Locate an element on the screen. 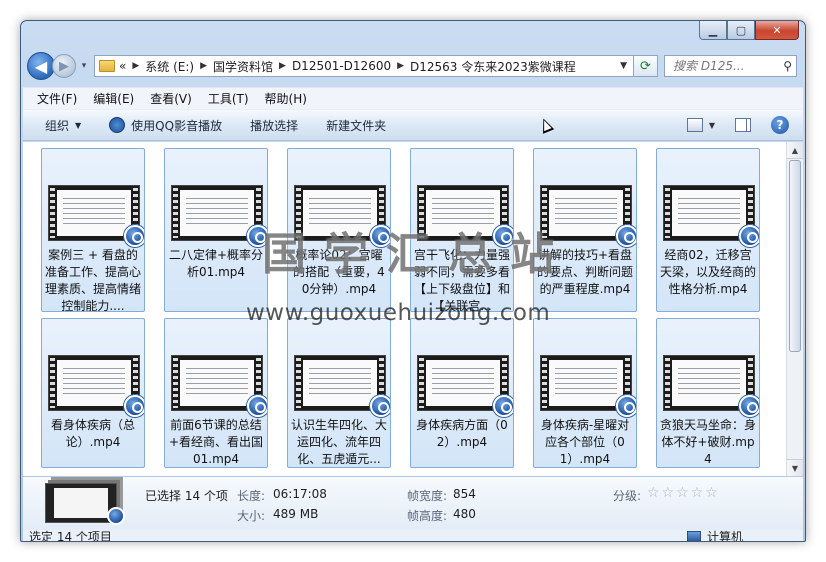  size-value: 489 MB is located at coordinates (296, 514).